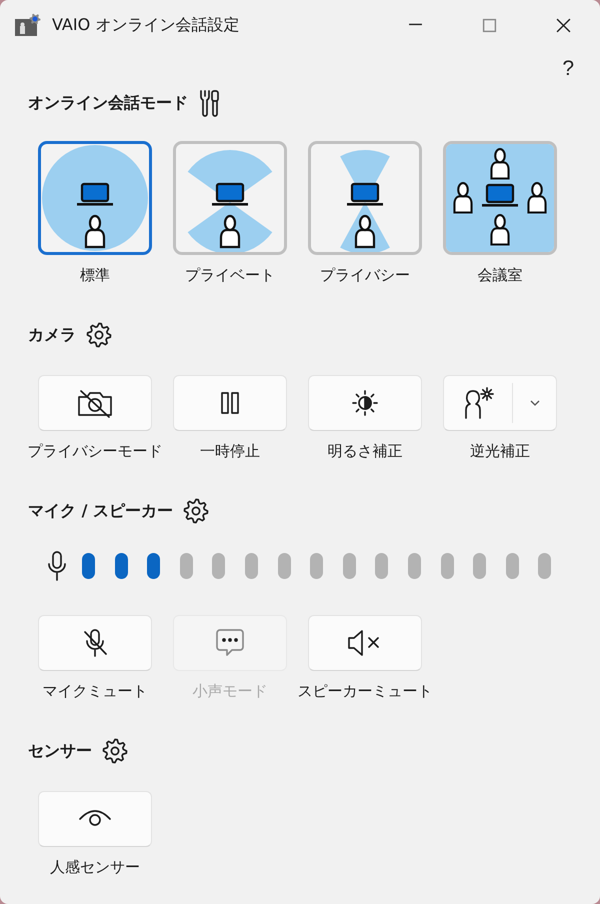 The image size is (600, 904). What do you see at coordinates (500, 451) in the screenshot?
I see `button-label: 逆光補正` at bounding box center [500, 451].